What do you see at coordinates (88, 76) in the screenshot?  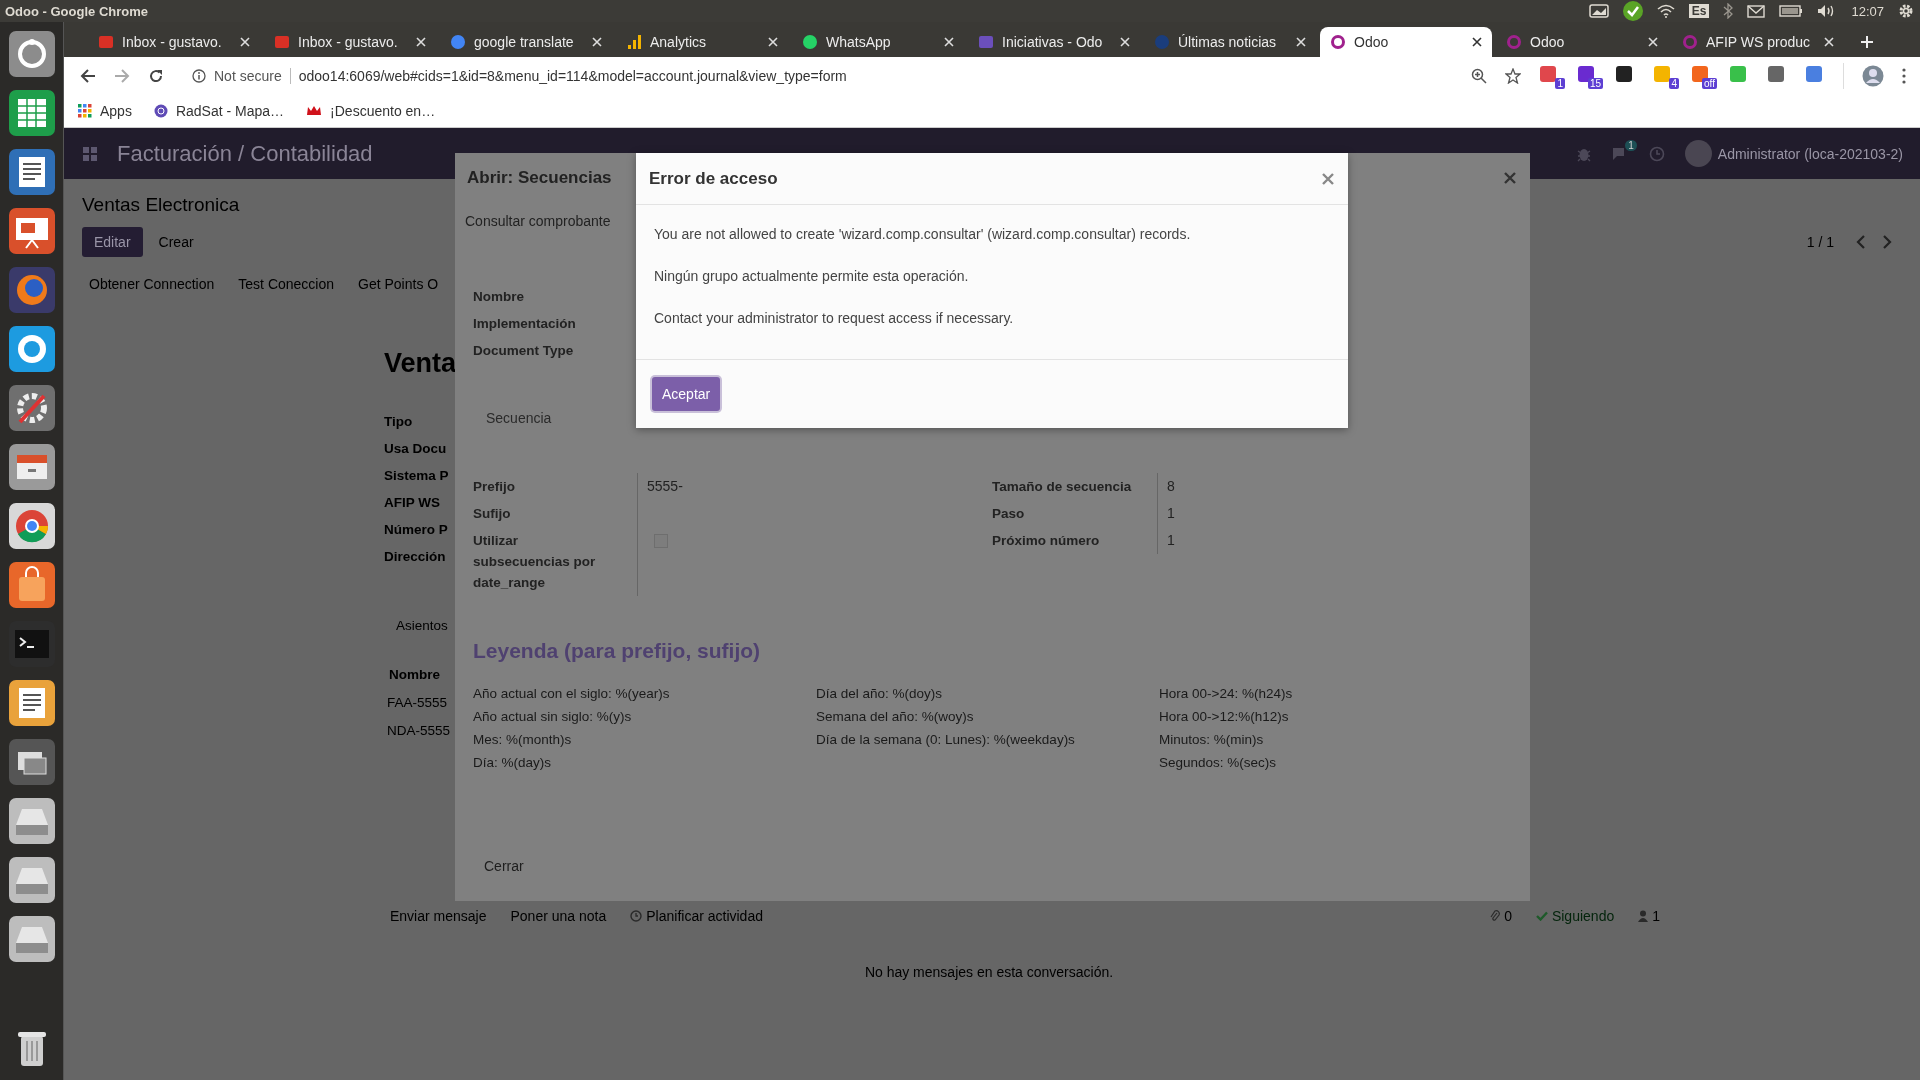 I see `back-icon` at bounding box center [88, 76].